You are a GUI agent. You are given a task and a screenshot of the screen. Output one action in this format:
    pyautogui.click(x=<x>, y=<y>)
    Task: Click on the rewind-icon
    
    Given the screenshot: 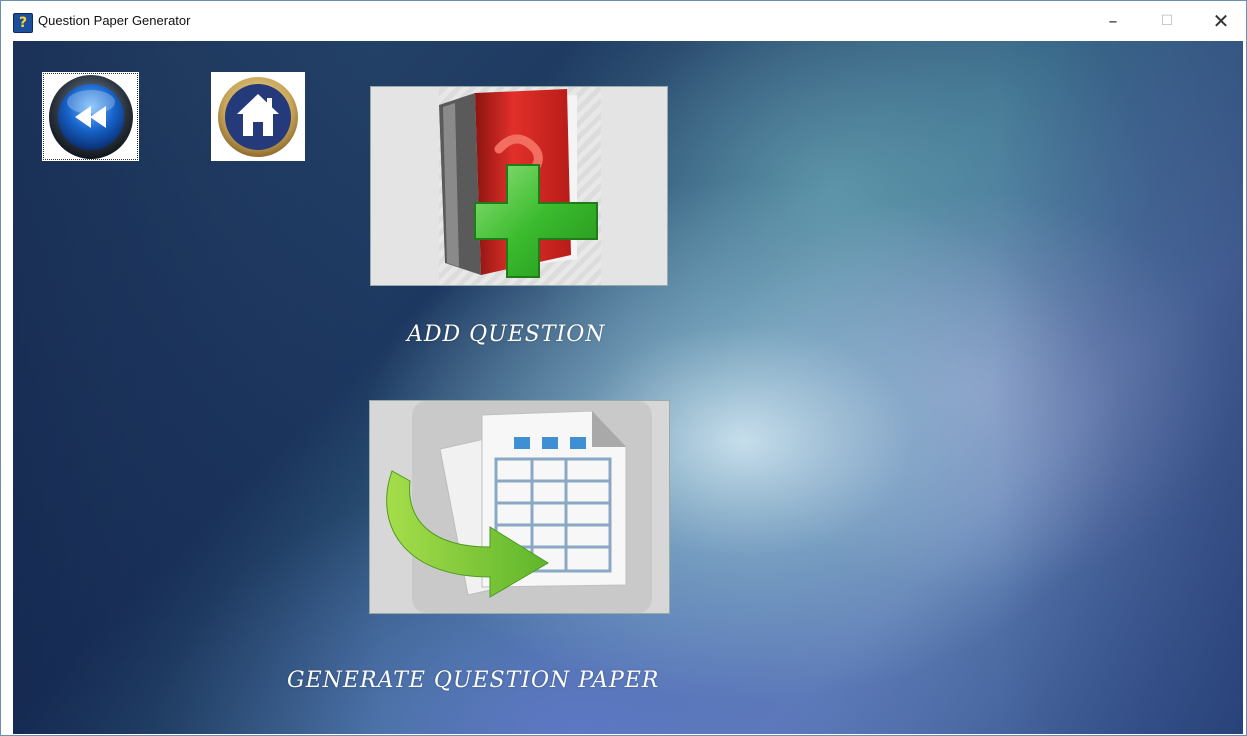 What is the action you would take?
    pyautogui.click(x=90, y=116)
    